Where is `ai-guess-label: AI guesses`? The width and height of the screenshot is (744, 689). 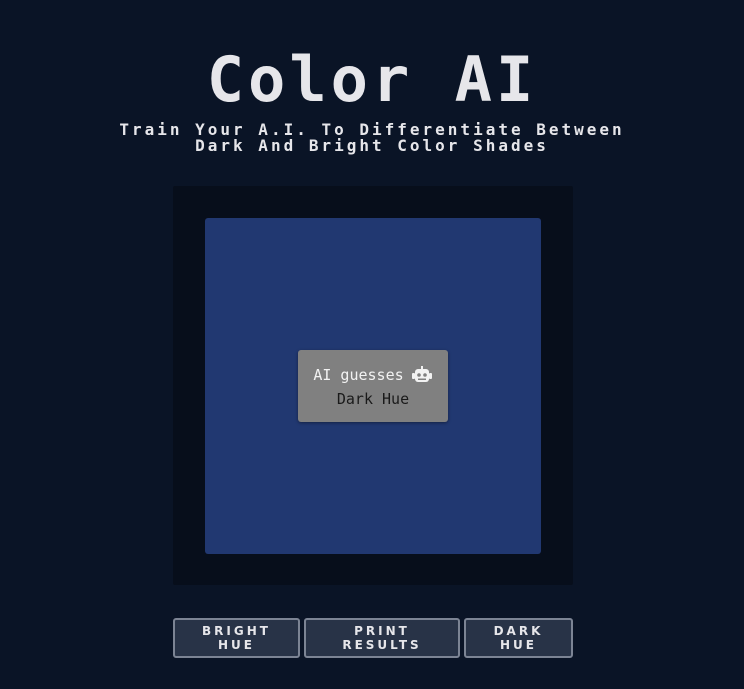 ai-guess-label: AI guesses is located at coordinates (358, 375).